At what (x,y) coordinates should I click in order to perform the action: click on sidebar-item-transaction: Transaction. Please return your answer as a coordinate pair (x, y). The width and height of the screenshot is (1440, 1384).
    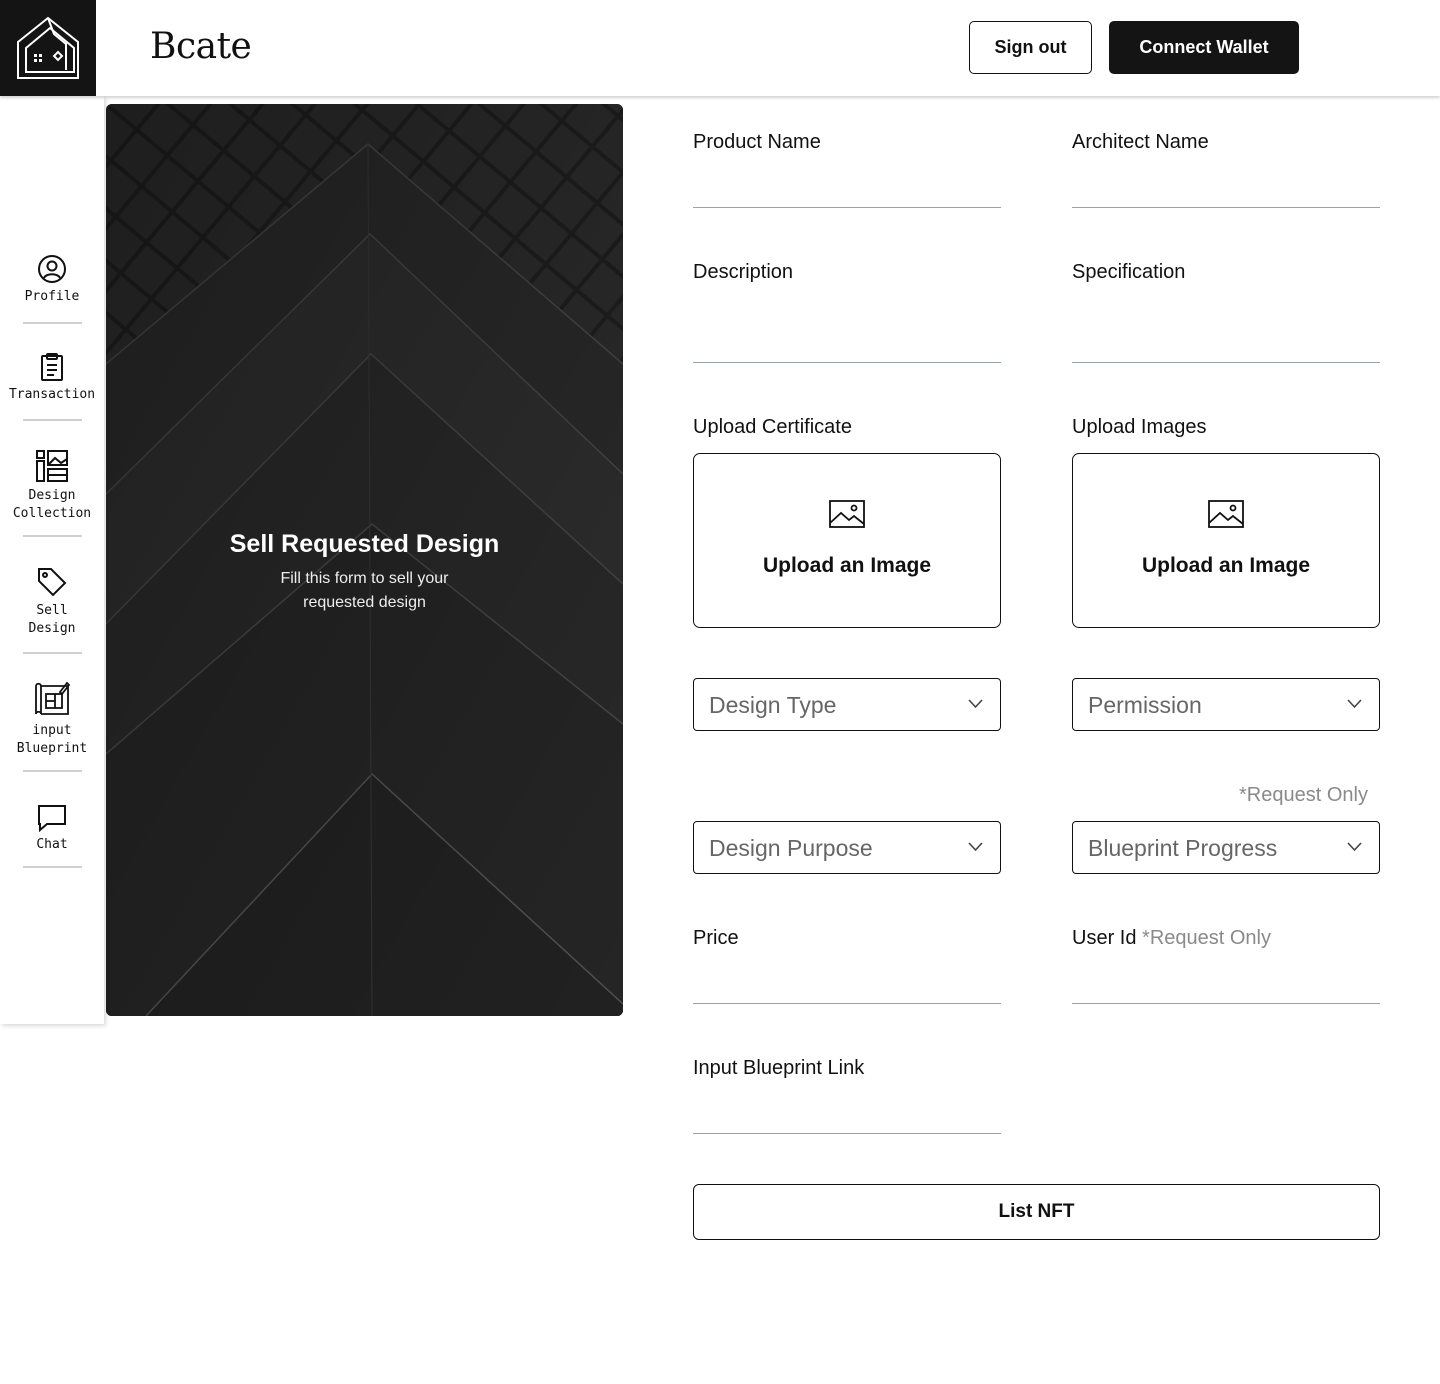
    Looking at the image, I should click on (52, 378).